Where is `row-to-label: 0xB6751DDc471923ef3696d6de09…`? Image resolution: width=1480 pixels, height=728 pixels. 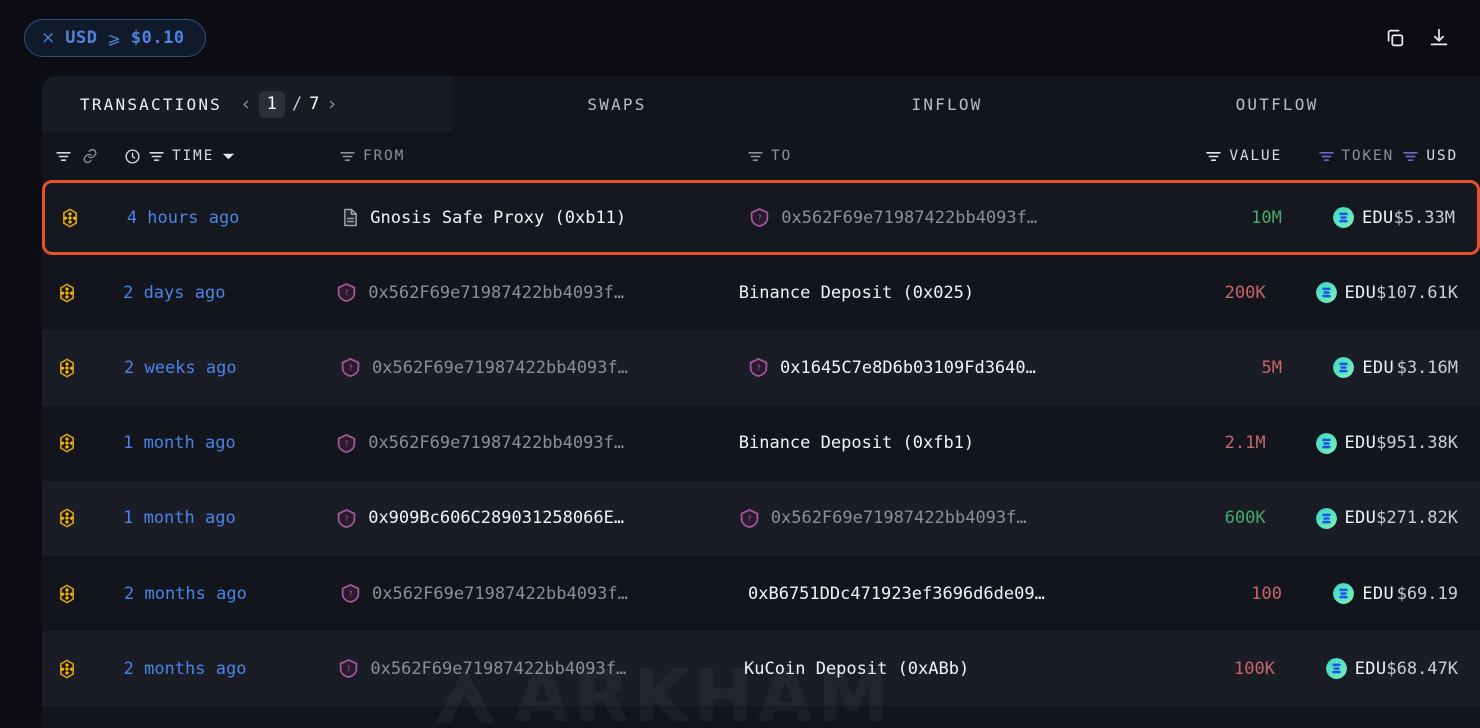
row-to-label: 0xB6751DDc471923ef3696d6de09… is located at coordinates (896, 594).